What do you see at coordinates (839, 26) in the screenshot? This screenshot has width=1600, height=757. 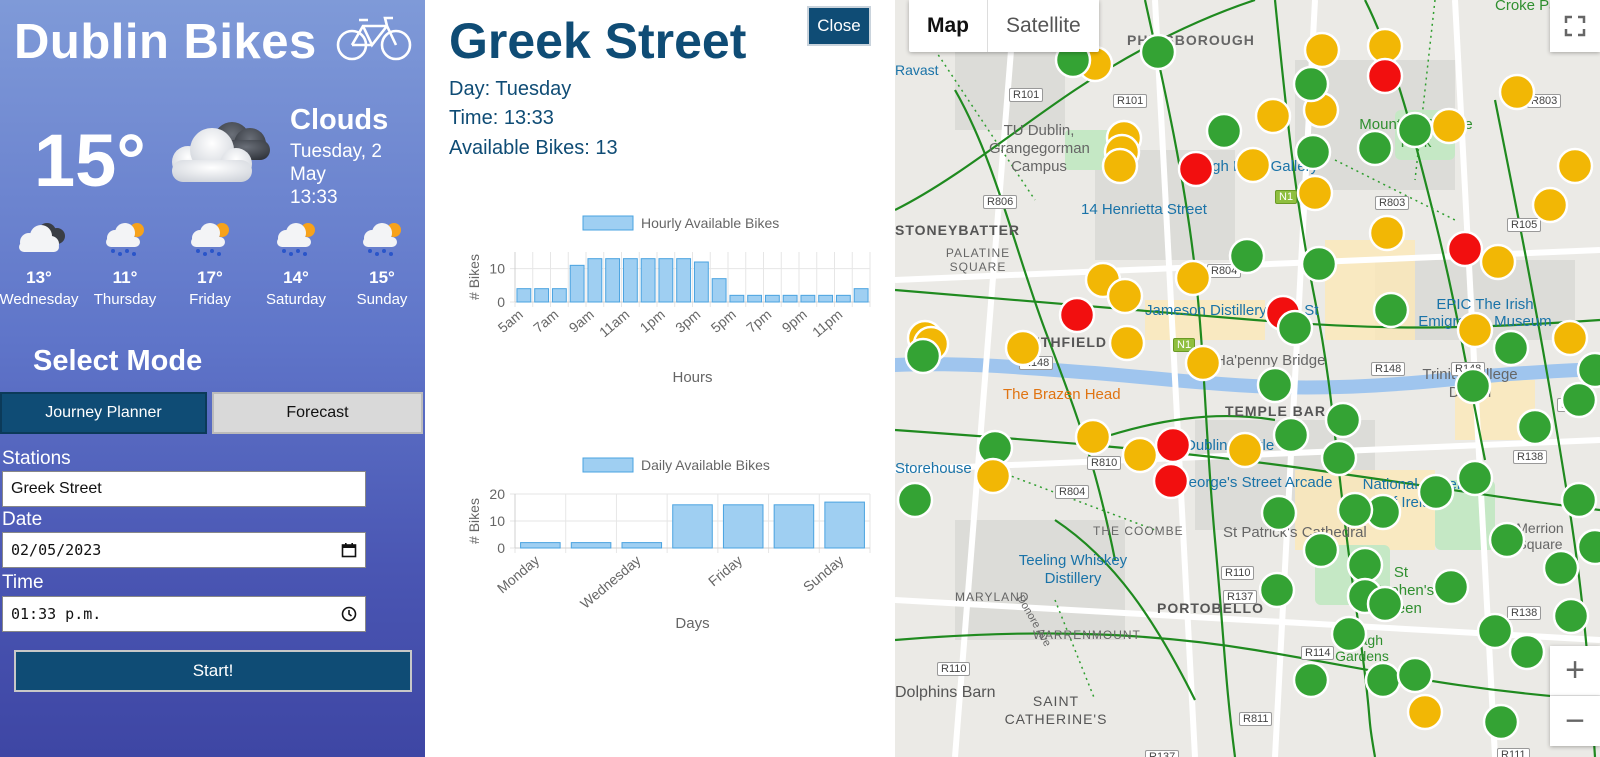 I see `close-button: Close` at bounding box center [839, 26].